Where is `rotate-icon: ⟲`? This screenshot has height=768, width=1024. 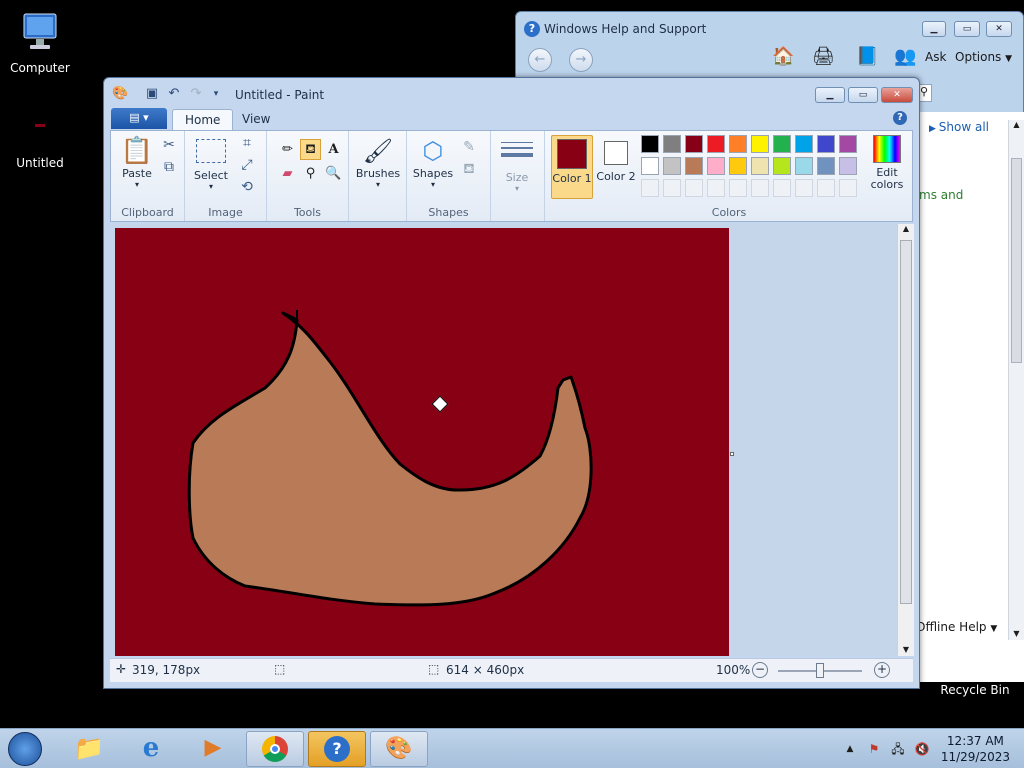 rotate-icon: ⟲ is located at coordinates (247, 187).